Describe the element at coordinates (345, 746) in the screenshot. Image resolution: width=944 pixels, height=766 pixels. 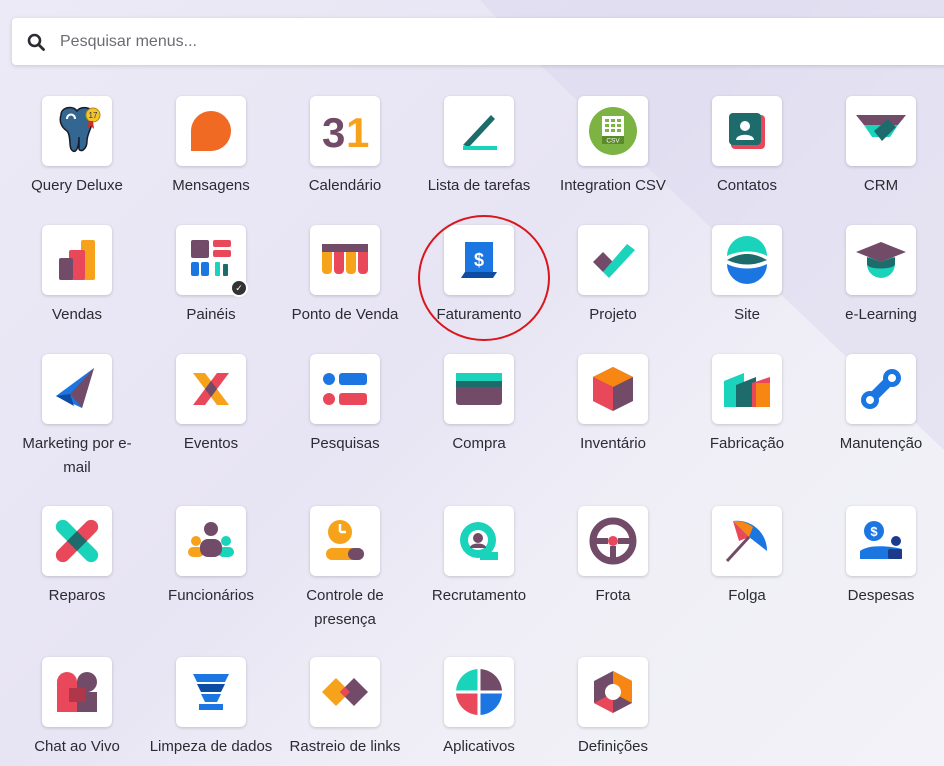
I see `app-label: Rastreio de links` at that location.